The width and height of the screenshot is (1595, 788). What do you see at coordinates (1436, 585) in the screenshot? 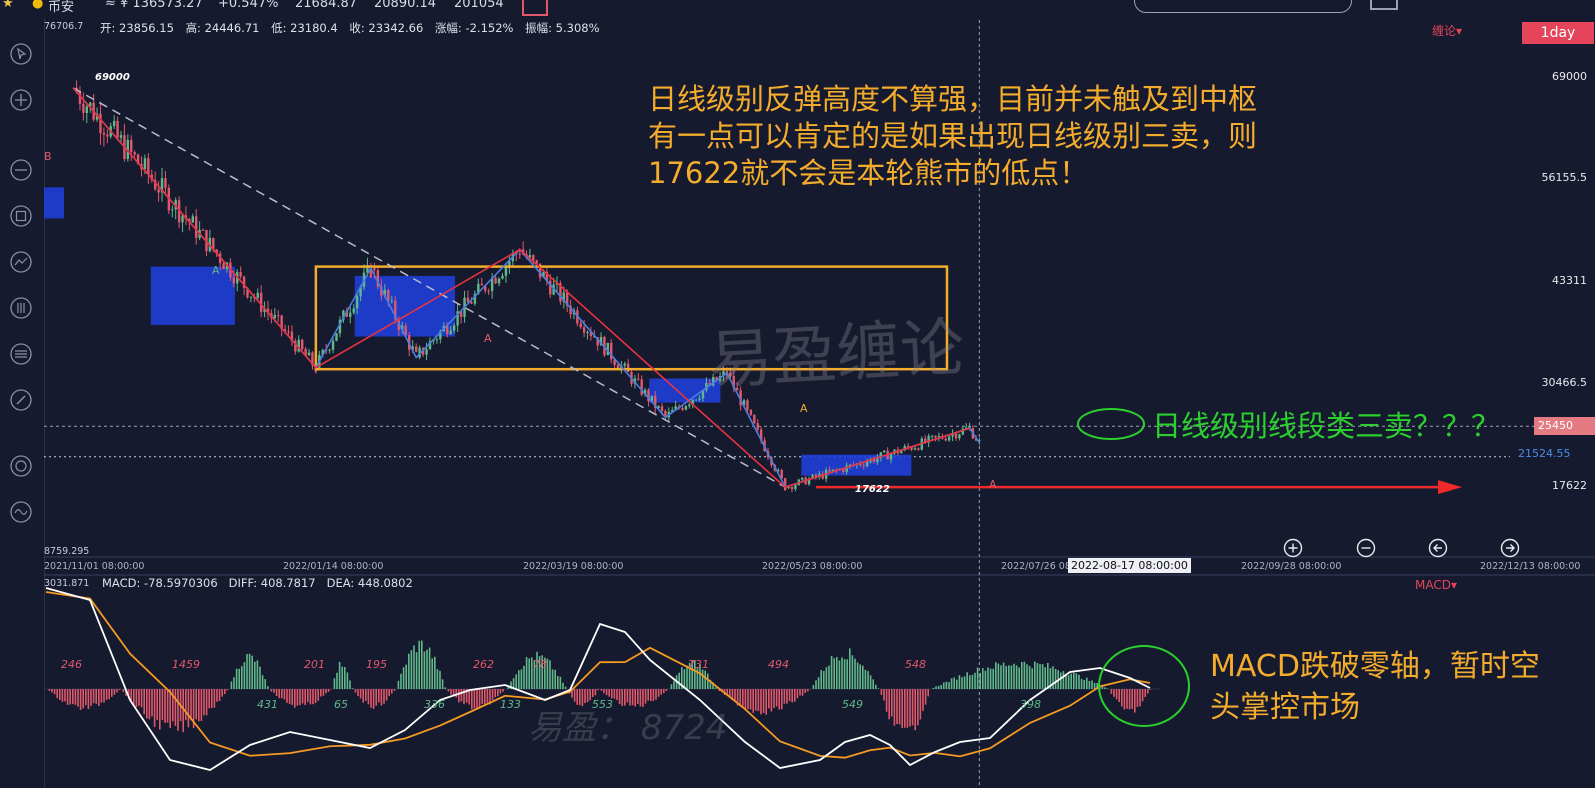
I see `macd-indicator-label: MACD▾` at bounding box center [1436, 585].